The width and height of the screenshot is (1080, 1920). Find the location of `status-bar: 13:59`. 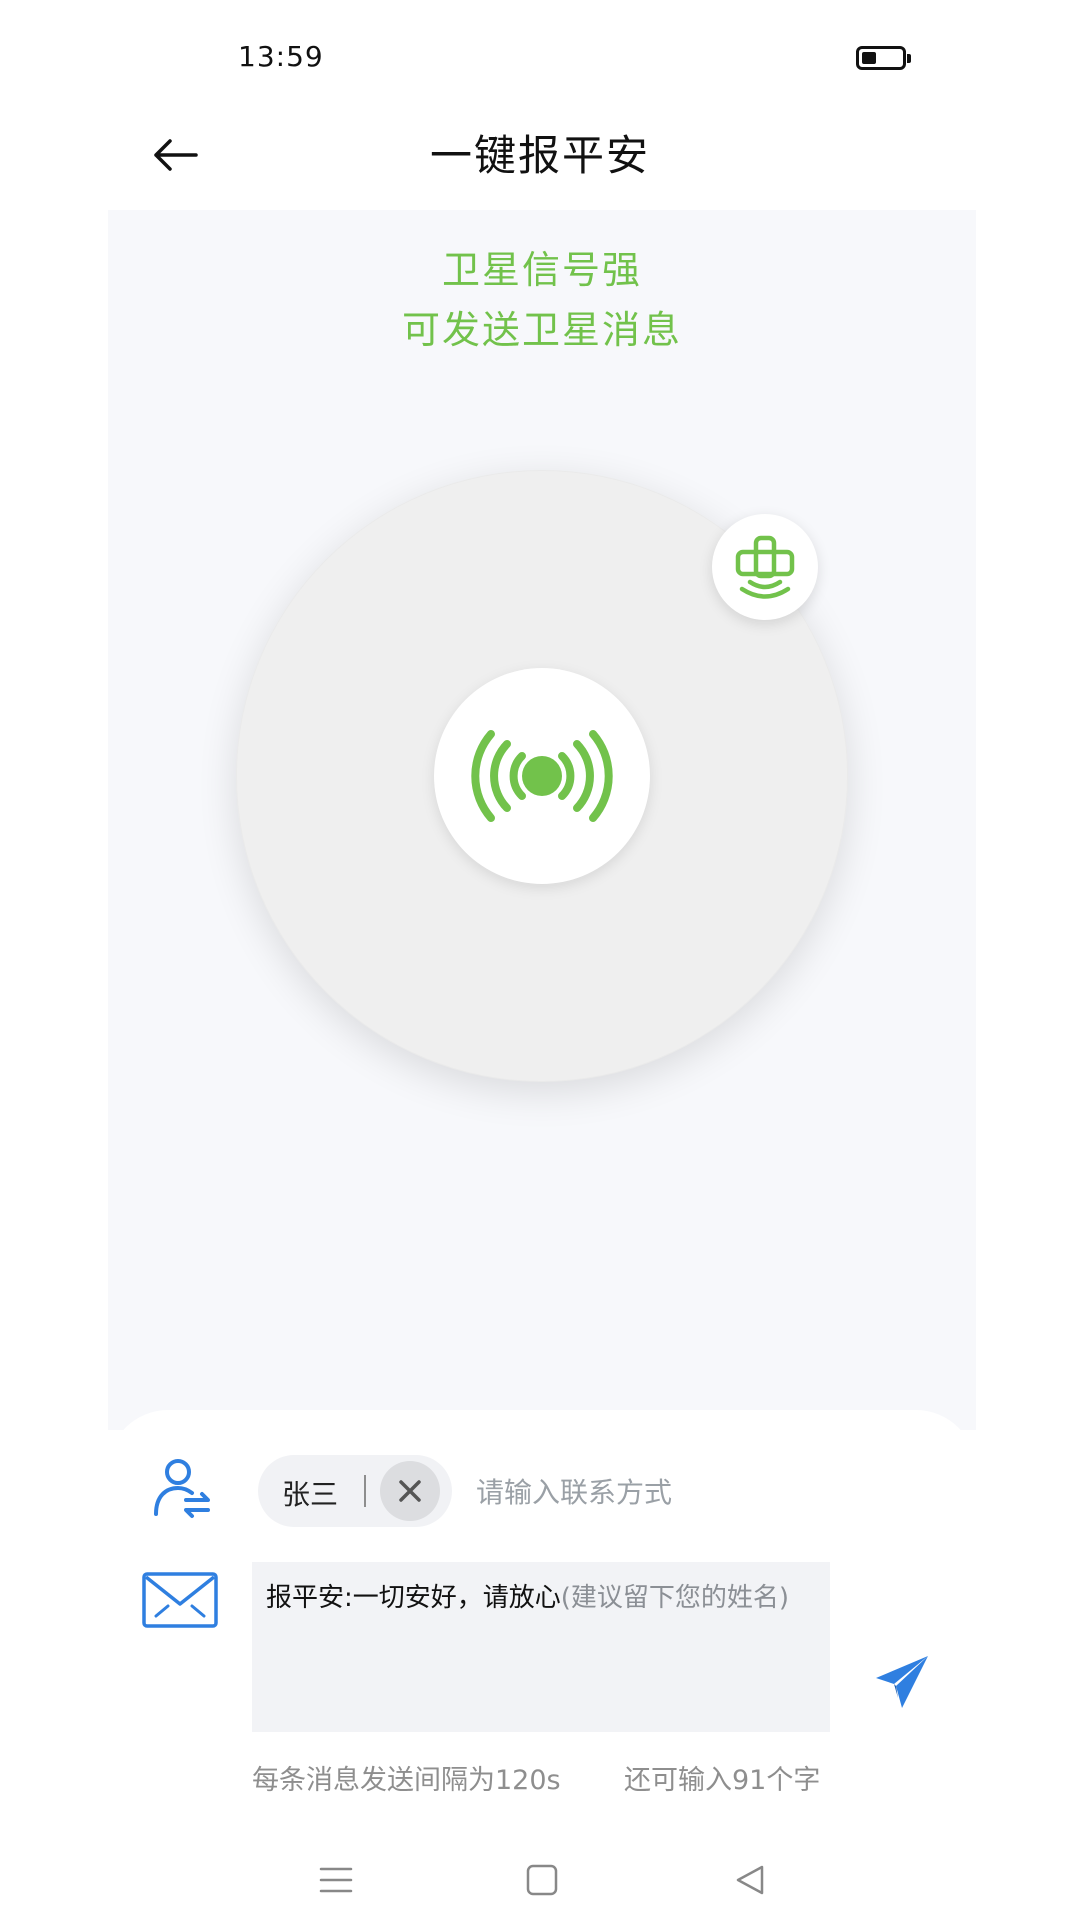

status-bar: 13:59 is located at coordinates (540, 55).